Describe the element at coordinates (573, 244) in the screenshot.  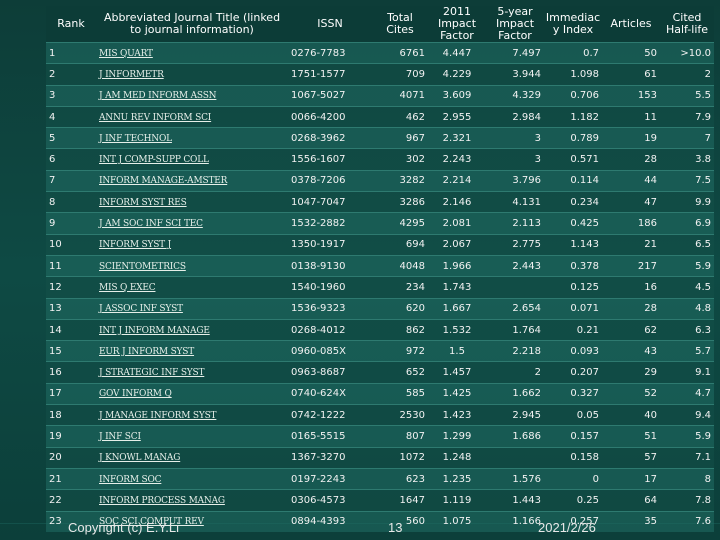
I see `cell-immediacy-index: 1.143` at that location.